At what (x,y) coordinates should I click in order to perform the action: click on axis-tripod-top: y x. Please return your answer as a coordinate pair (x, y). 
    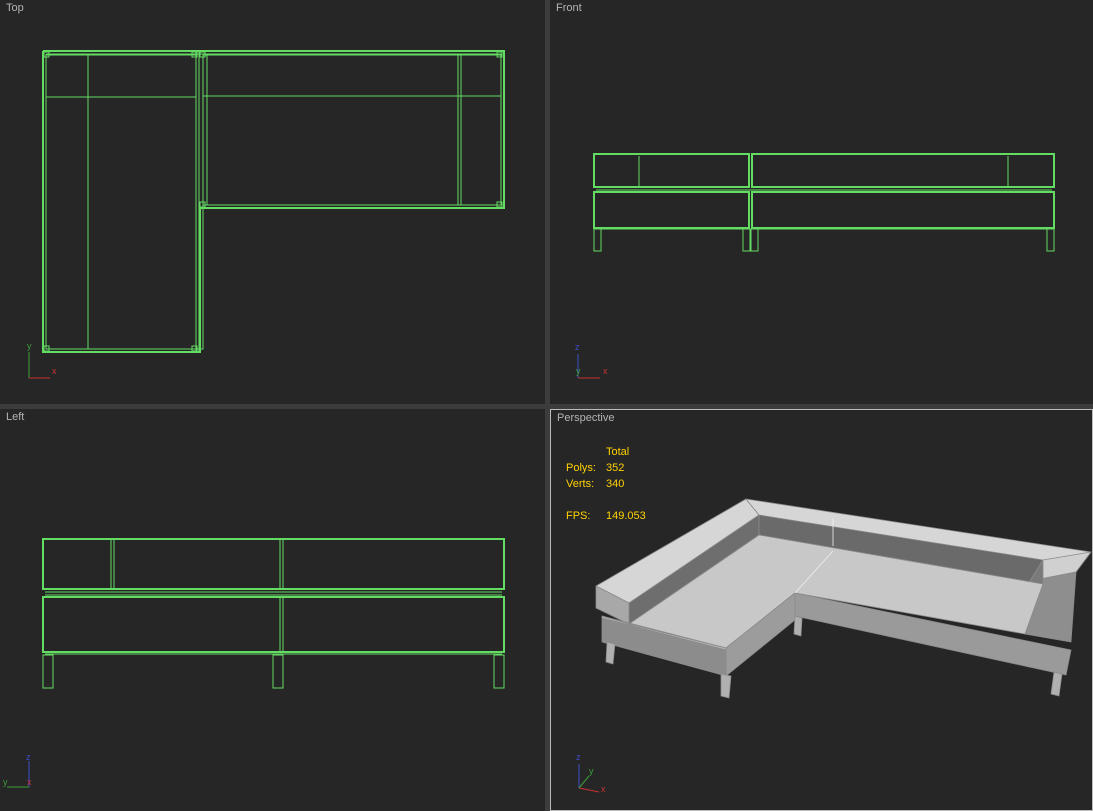
    Looking at the image, I should click on (42, 360).